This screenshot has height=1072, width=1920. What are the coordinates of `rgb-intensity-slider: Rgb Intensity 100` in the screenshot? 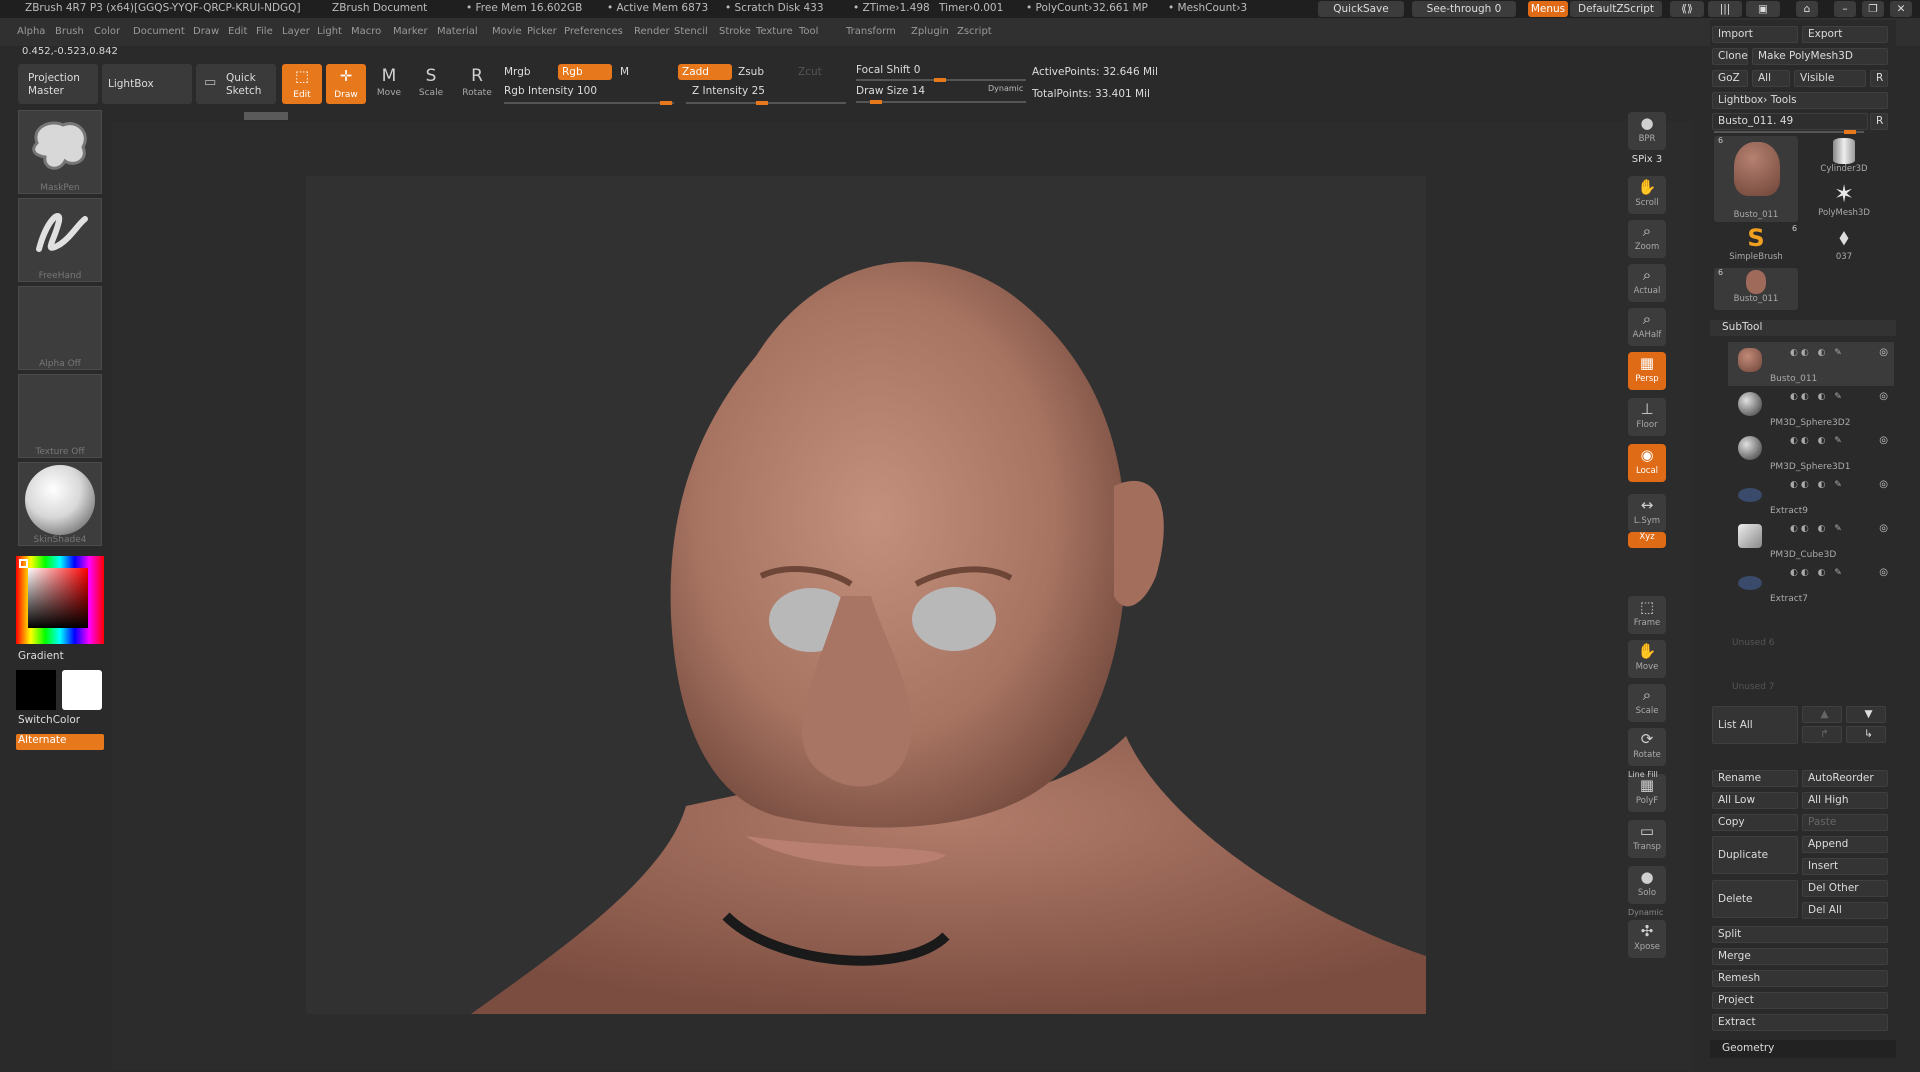 It's located at (550, 91).